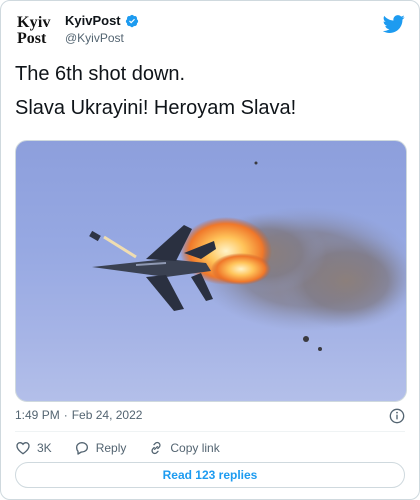  Describe the element at coordinates (102, 38) in the screenshot. I see `author-handle: @KyivPost` at that location.